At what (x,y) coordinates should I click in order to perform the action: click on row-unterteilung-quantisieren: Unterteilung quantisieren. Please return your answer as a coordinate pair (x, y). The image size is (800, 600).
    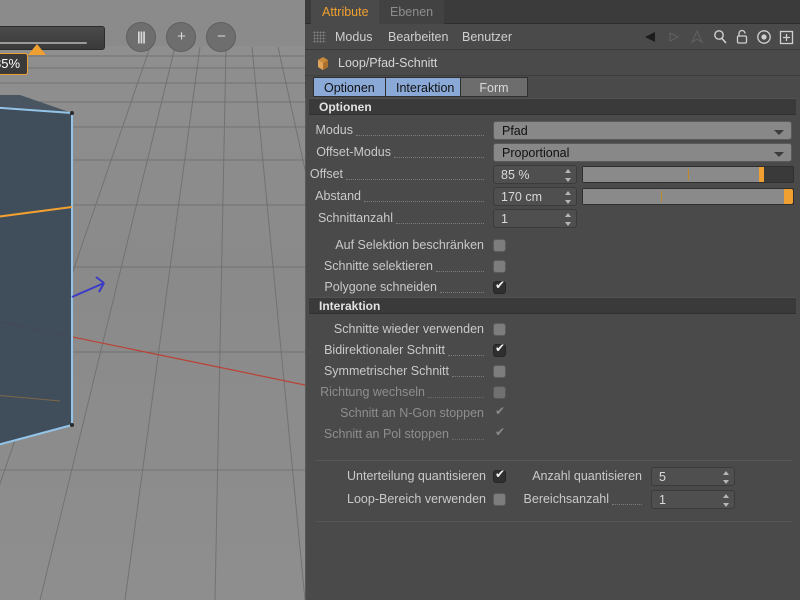
    Looking at the image, I should click on (410, 476).